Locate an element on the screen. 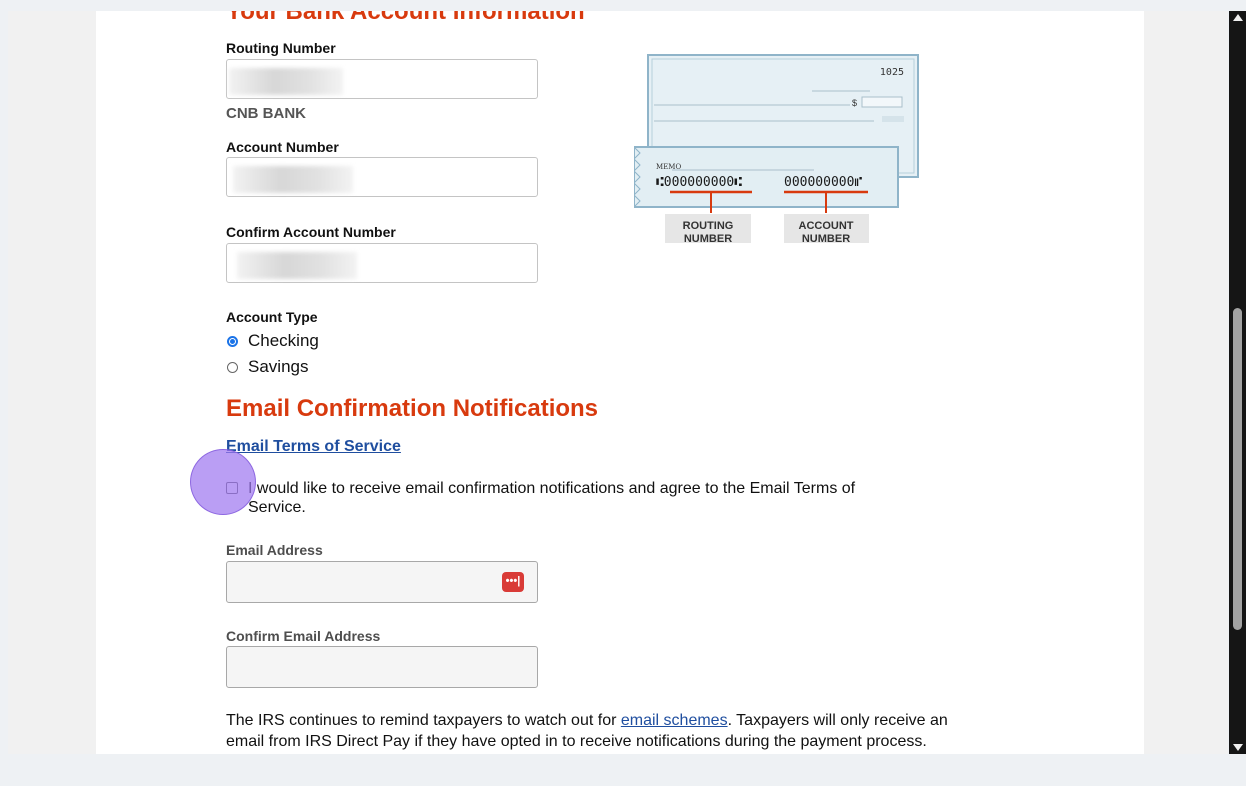 Image resolution: width=1246 pixels, height=786 pixels. confirm-account-number-input is located at coordinates (382, 263).